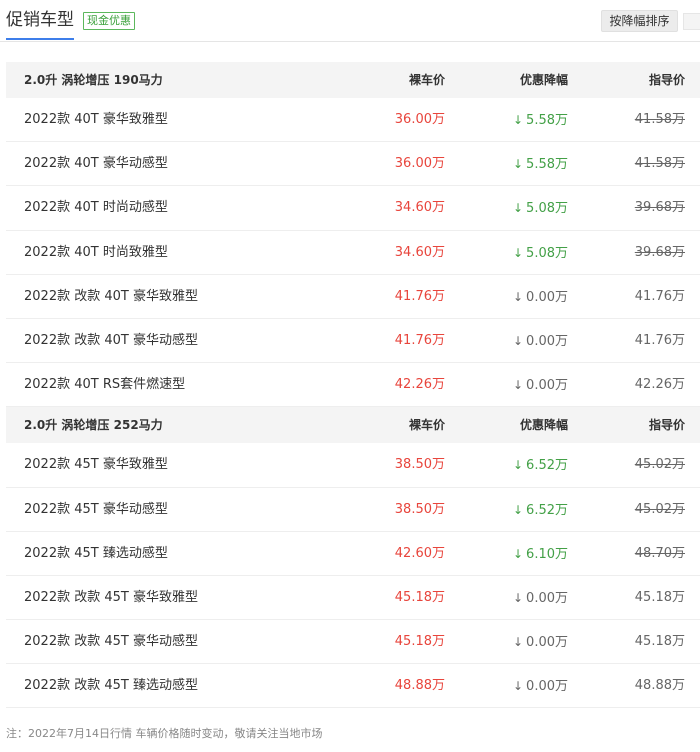 The height and width of the screenshot is (752, 700). Describe the element at coordinates (419, 553) in the screenshot. I see `bare-price: 42.60万` at that location.